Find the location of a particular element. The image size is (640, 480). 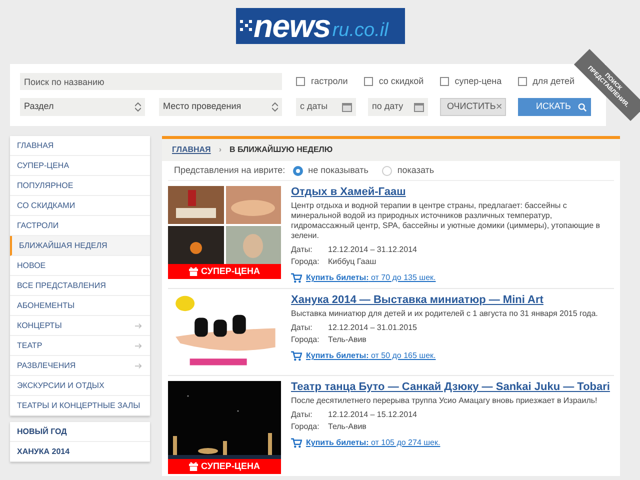

filter-checkbox: для детей is located at coordinates (546, 81).